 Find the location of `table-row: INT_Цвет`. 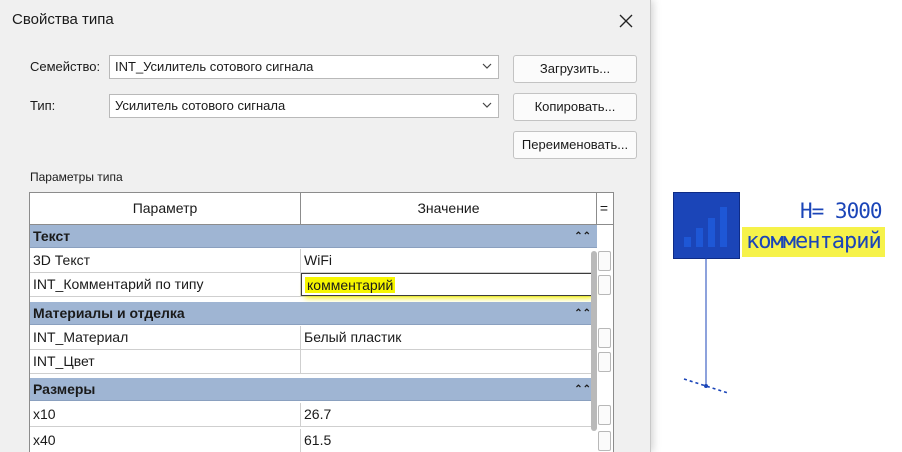

table-row: INT_Цвет is located at coordinates (313, 362).